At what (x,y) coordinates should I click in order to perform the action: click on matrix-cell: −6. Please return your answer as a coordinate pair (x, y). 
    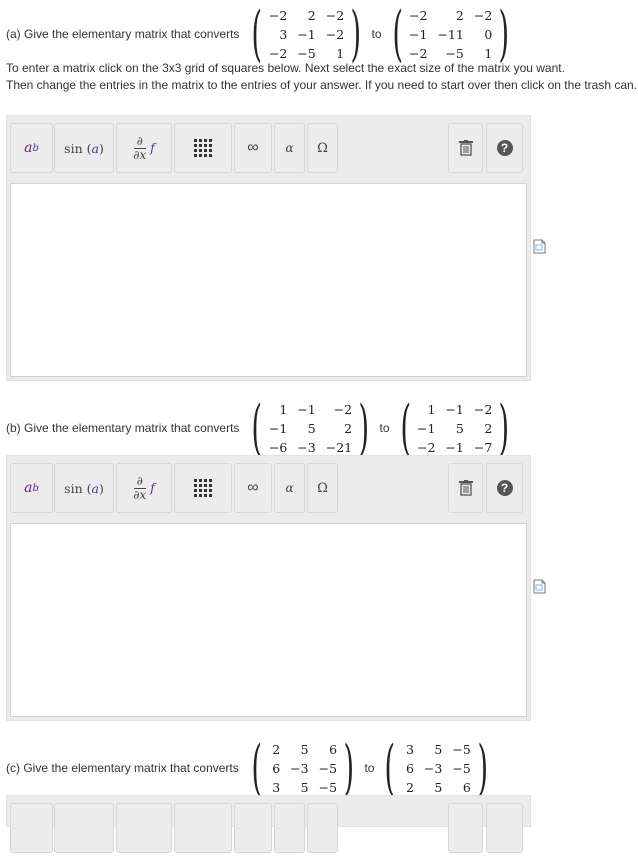
    Looking at the image, I should click on (278, 447).